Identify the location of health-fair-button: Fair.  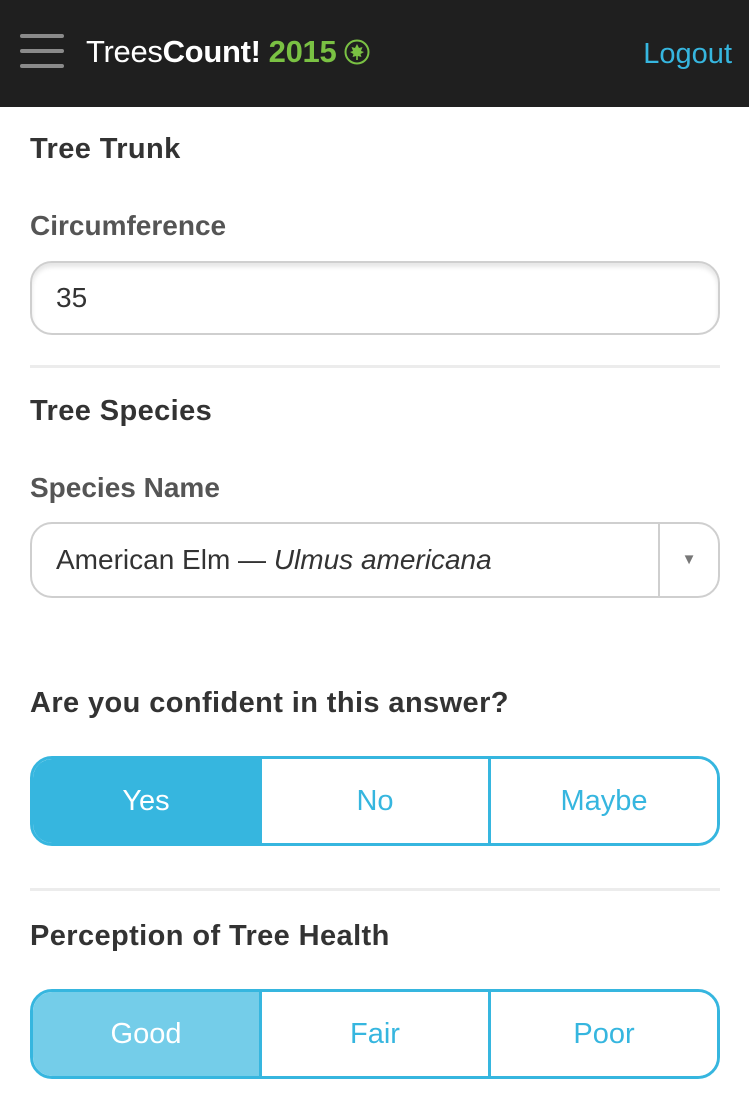
(373, 1034).